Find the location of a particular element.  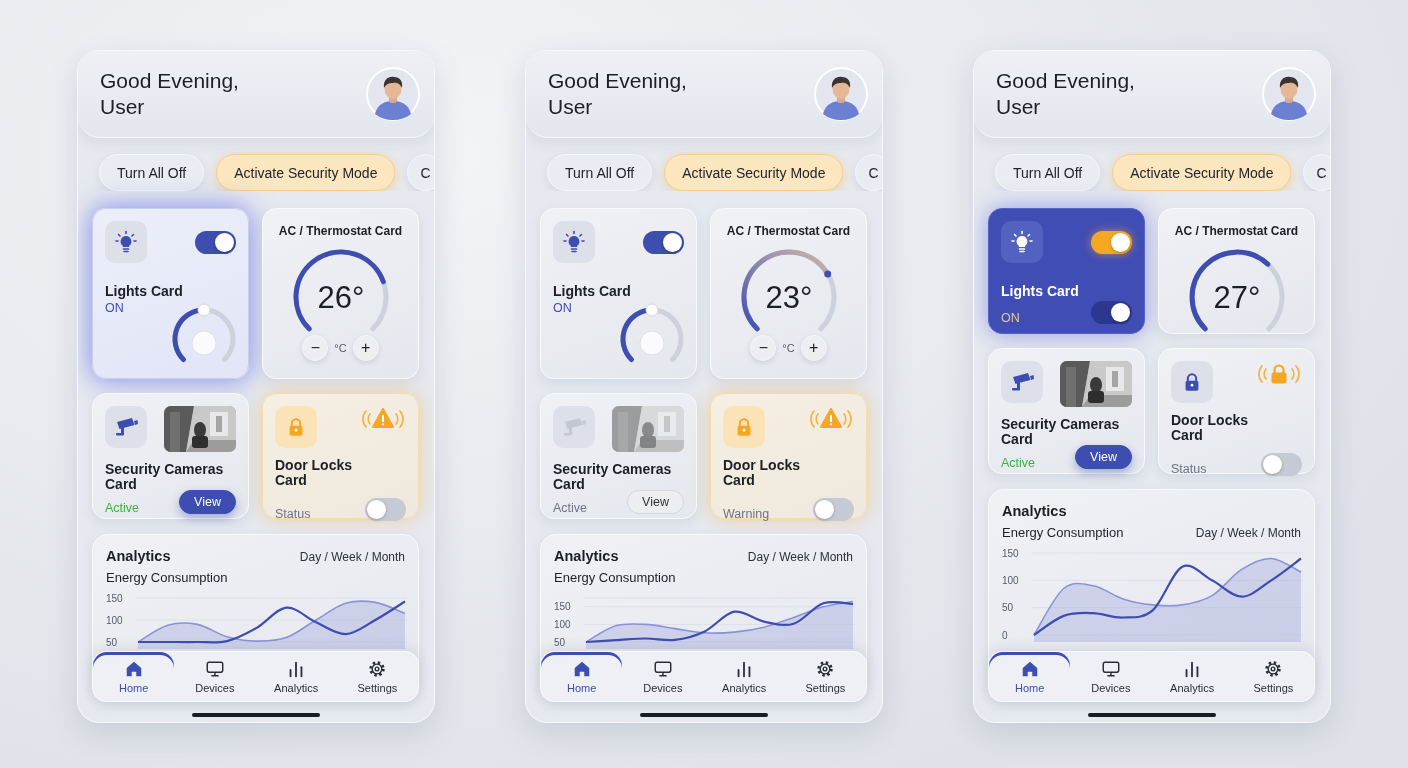

temperature-gauge: 27° is located at coordinates (1236, 290).